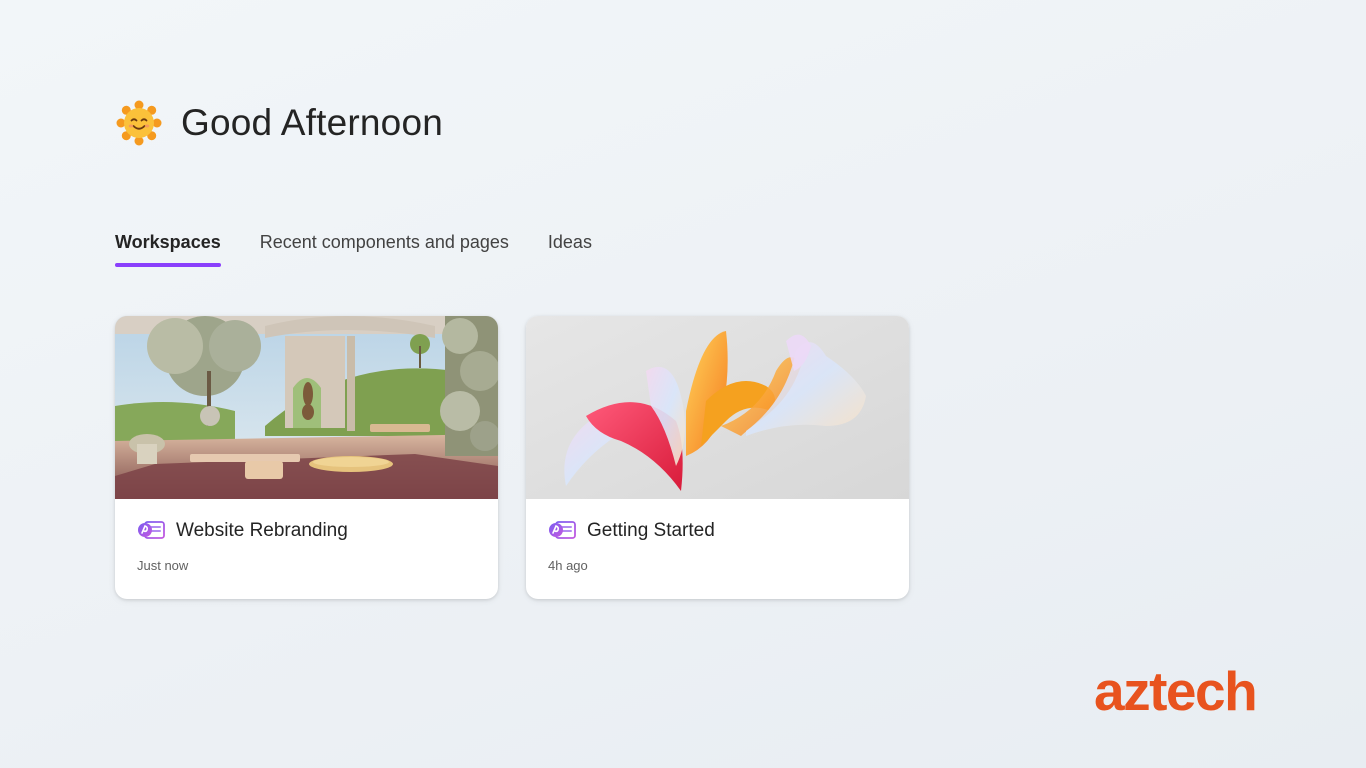  I want to click on workspace-timestamp: 4h ago, so click(568, 565).